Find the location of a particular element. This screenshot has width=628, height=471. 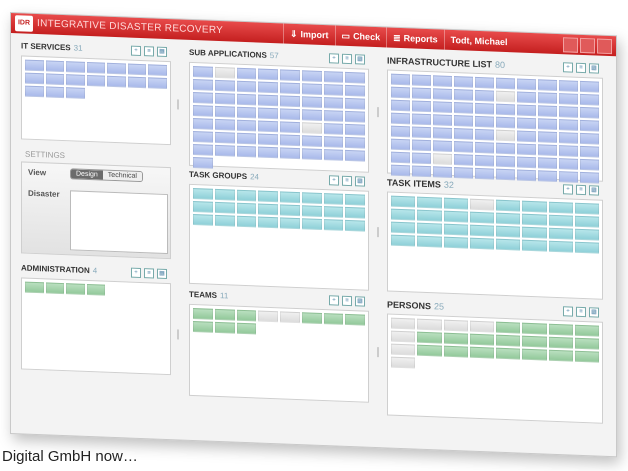

splitter-handle is located at coordinates (178, 334).